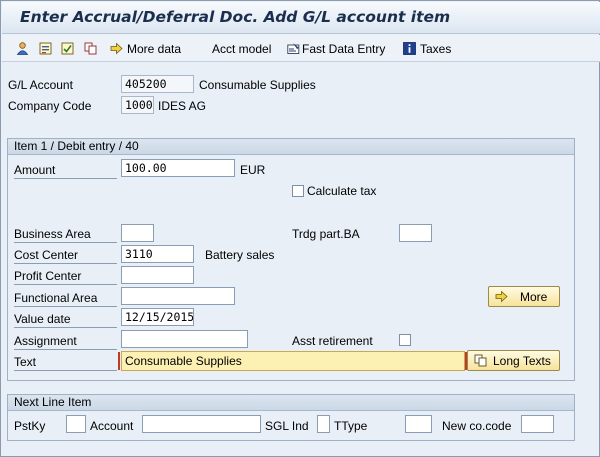 The height and width of the screenshot is (457, 600). I want to click on document-check-icon, so click(67, 48).